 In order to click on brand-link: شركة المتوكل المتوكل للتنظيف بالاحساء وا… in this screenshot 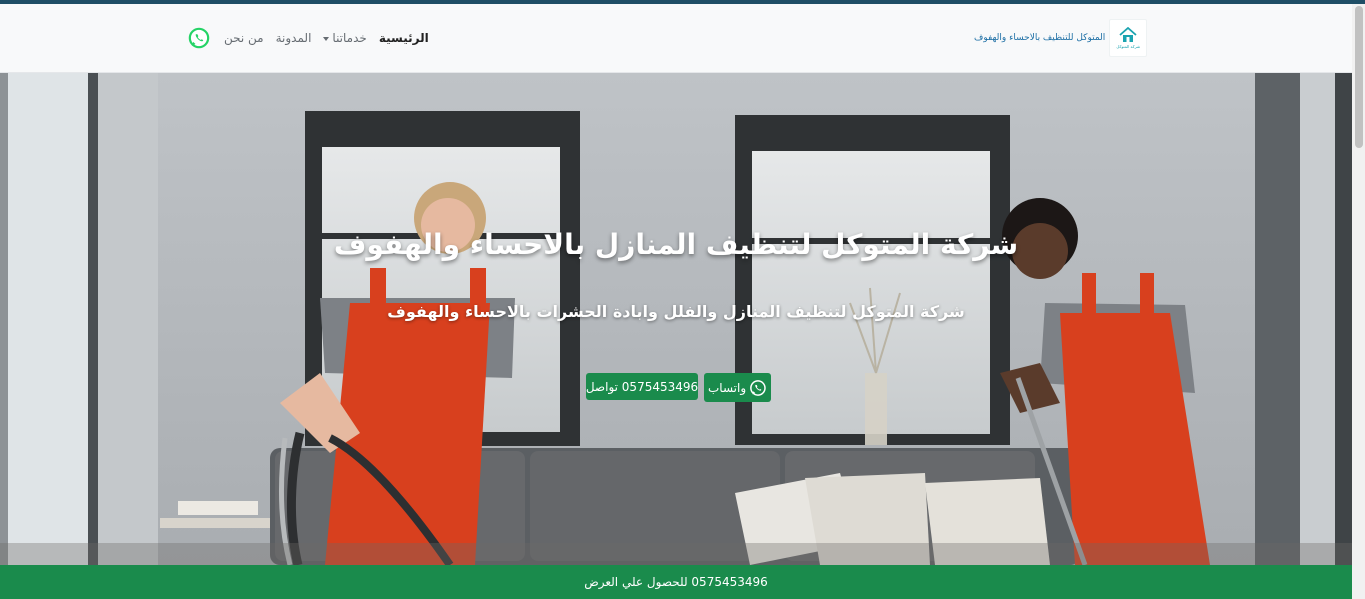, I will do `click(1061, 38)`.